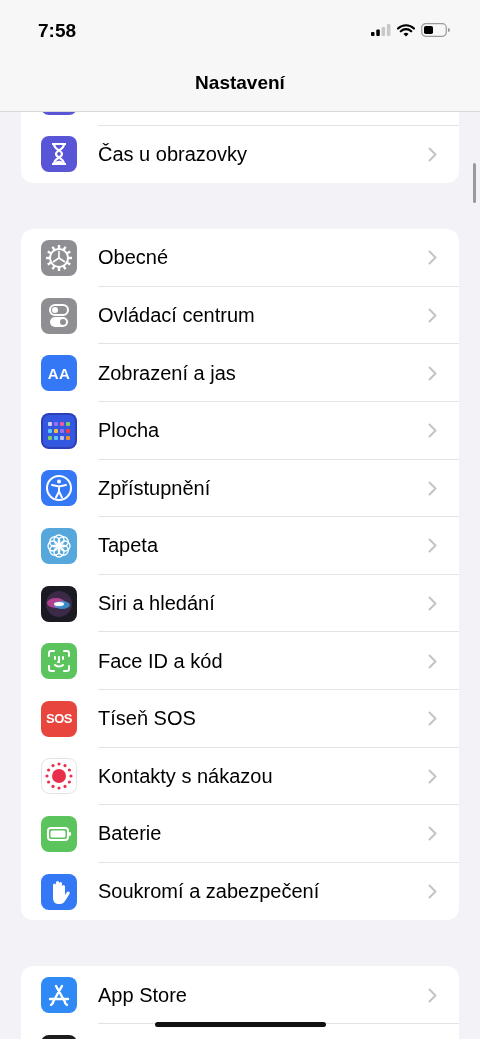 Image resolution: width=480 pixels, height=1039 pixels. Describe the element at coordinates (57, 30) in the screenshot. I see `status-time: 7:58` at that location.